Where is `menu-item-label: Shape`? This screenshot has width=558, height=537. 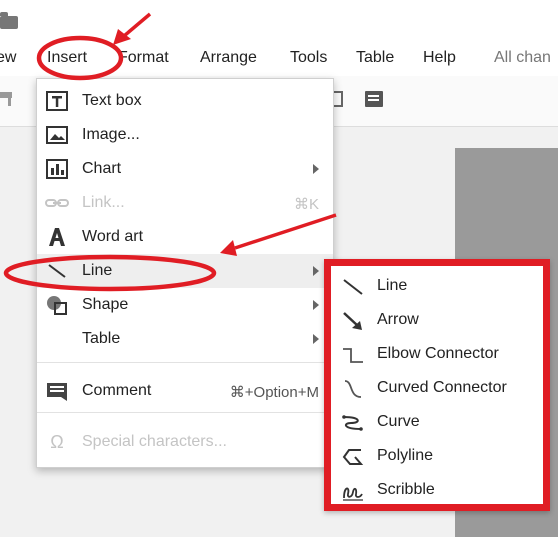
menu-item-label: Shape is located at coordinates (105, 304).